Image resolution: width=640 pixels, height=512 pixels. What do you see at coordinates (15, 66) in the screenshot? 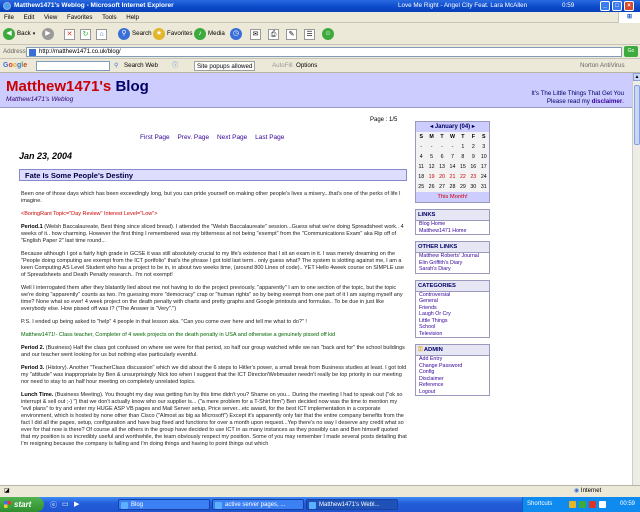
I see `google-logo: Google` at bounding box center [15, 66].